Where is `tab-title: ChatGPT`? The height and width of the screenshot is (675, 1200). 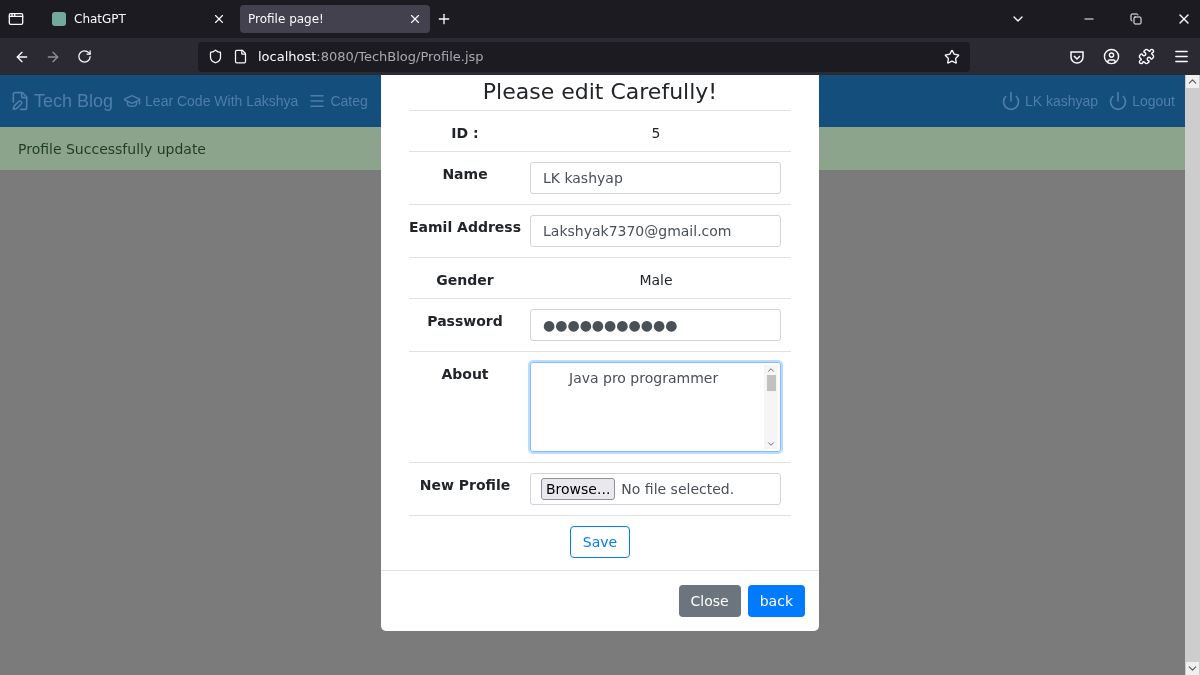 tab-title: ChatGPT is located at coordinates (100, 19).